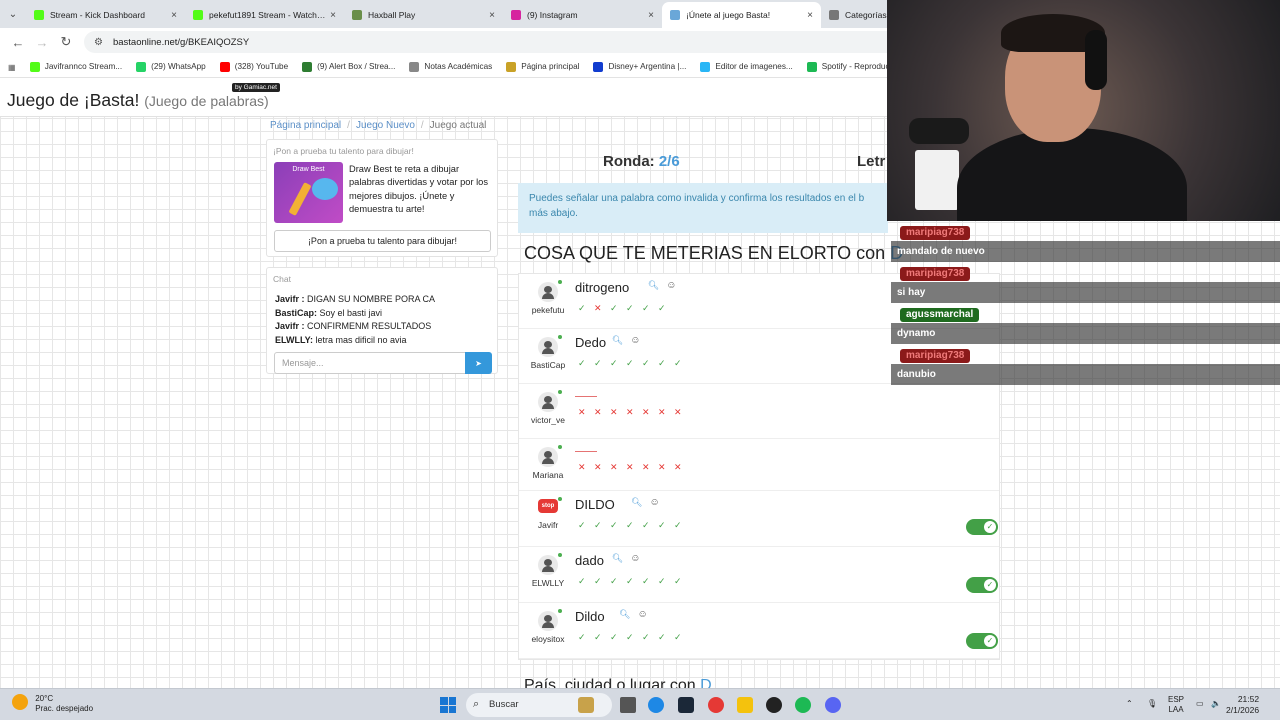 The image size is (1280, 720). Describe the element at coordinates (1085, 246) in the screenshot. I see `stream-chat-message: mandalo de nuevo maripiag738` at that location.